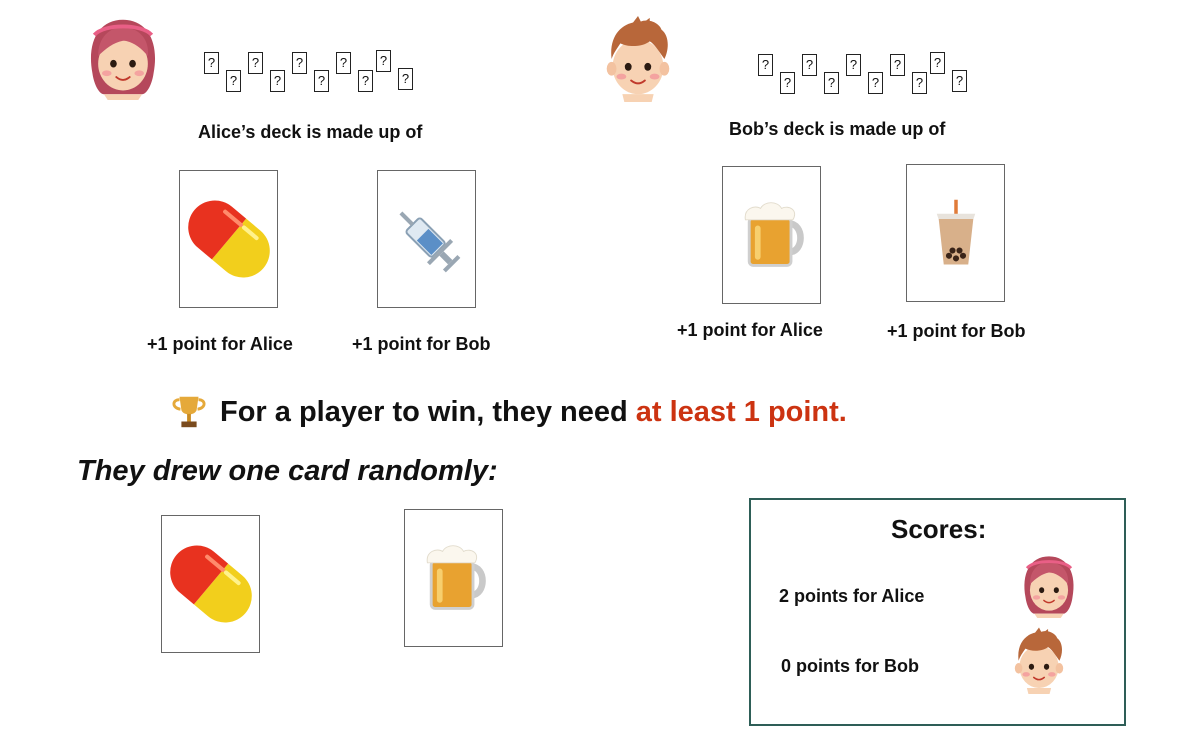 The image size is (1190, 745). What do you see at coordinates (1049, 585) in the screenshot?
I see `girl-avatar-icon` at bounding box center [1049, 585].